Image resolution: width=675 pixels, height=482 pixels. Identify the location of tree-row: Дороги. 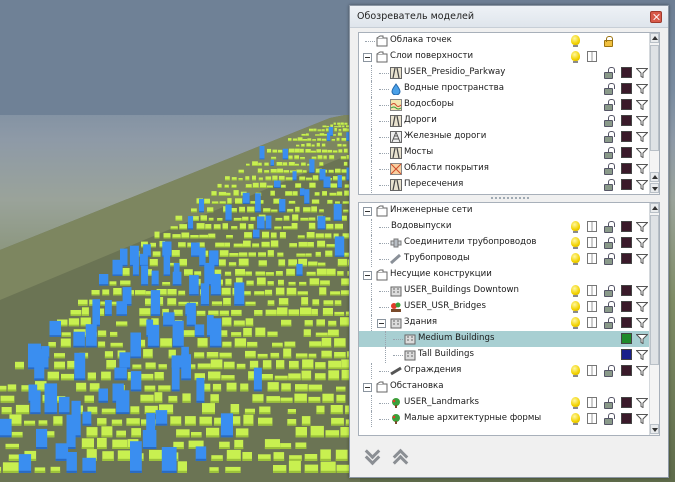
(505, 121).